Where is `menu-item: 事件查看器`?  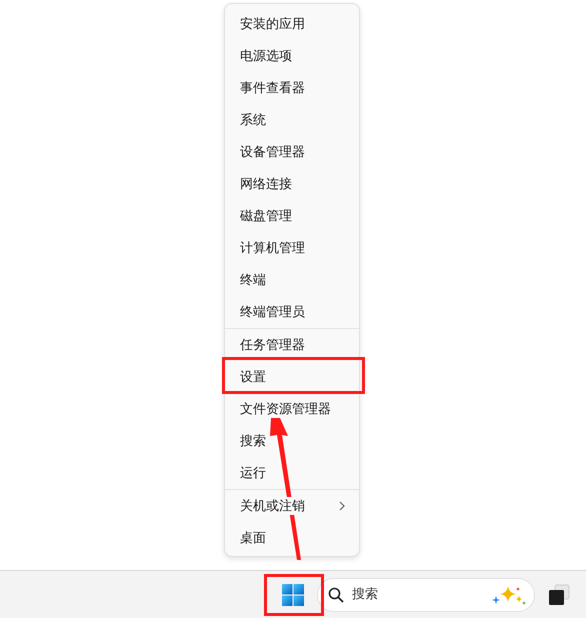 menu-item: 事件查看器 is located at coordinates (292, 88).